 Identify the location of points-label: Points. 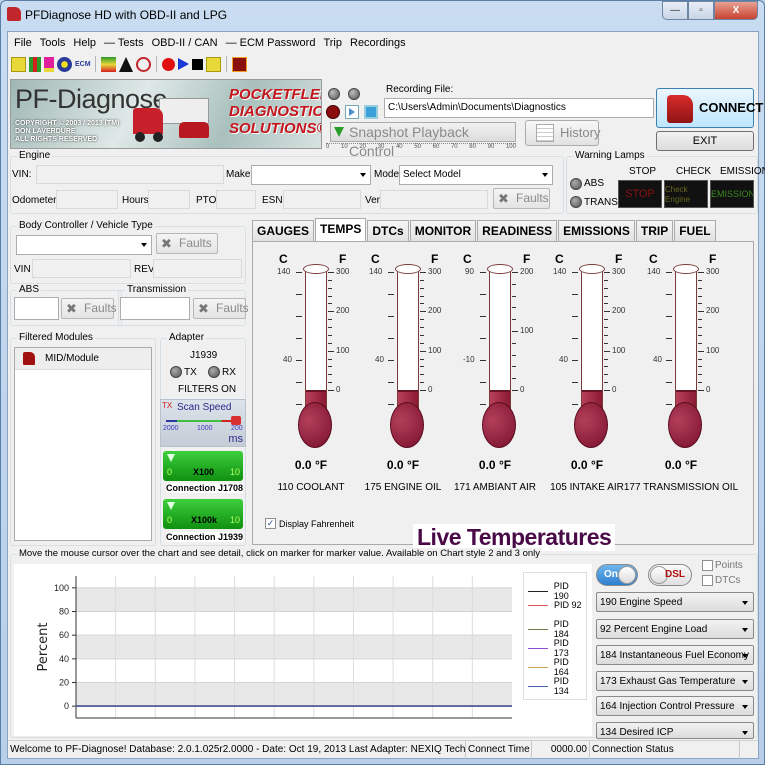
(729, 565).